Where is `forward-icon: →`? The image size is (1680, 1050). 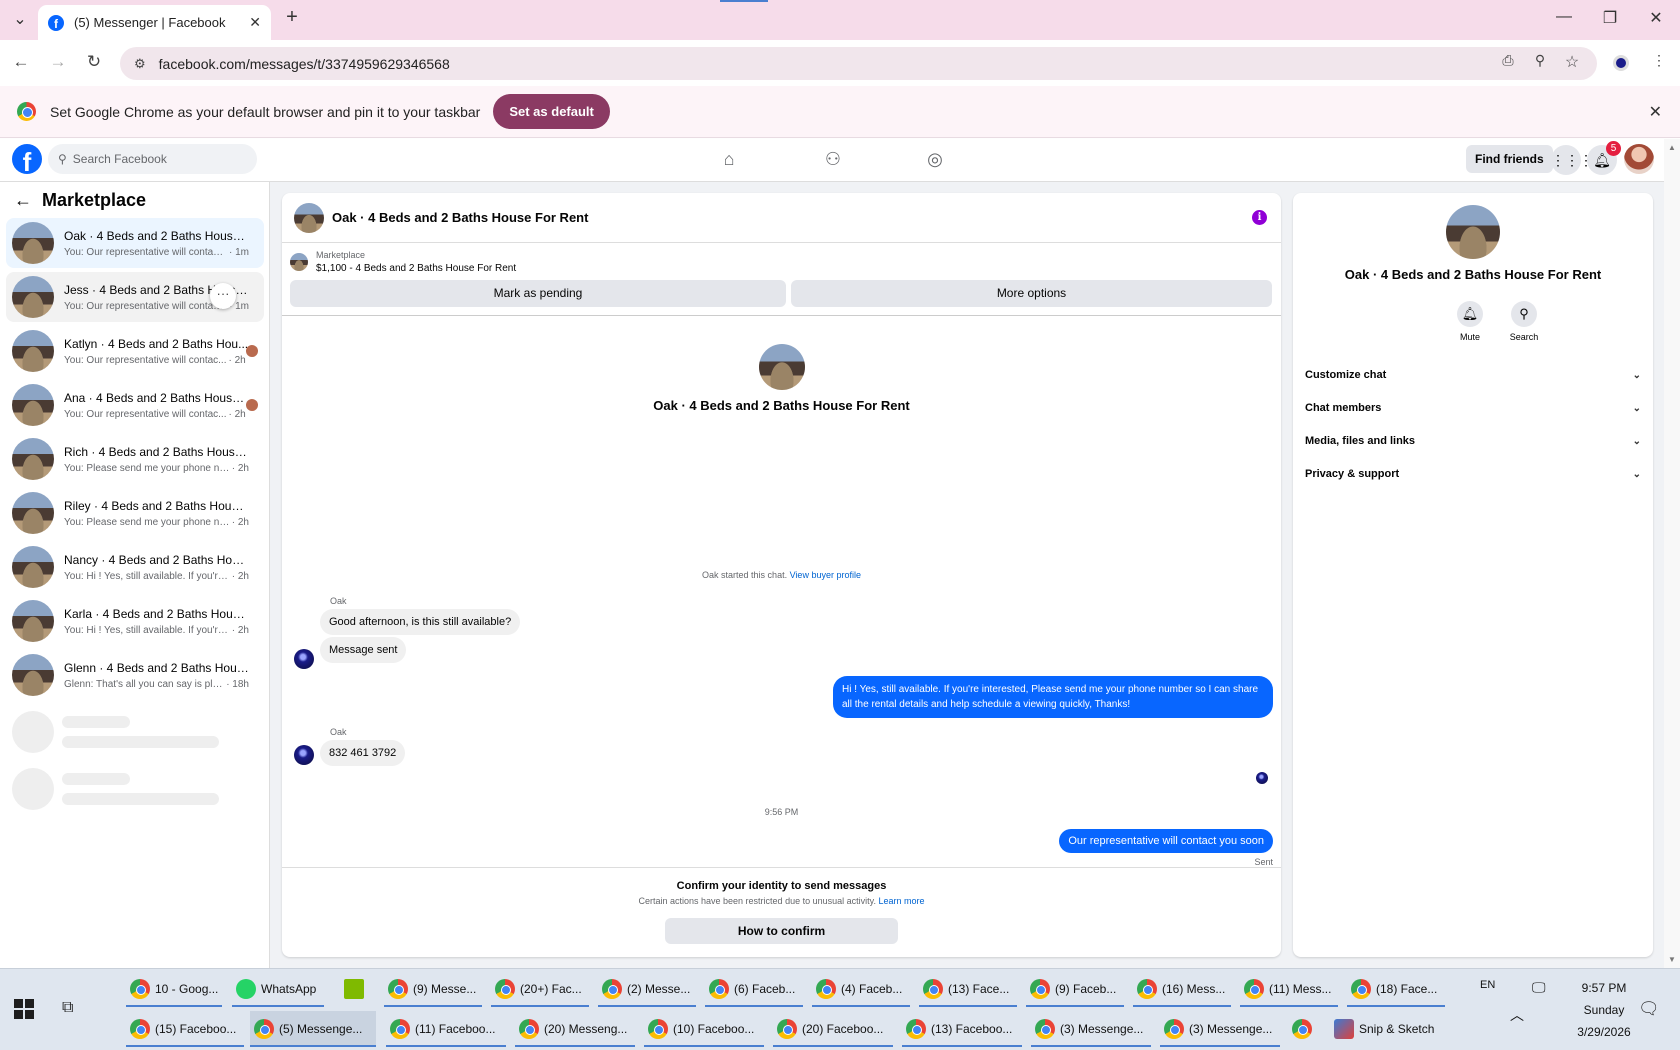 forward-icon: → is located at coordinates (58, 62).